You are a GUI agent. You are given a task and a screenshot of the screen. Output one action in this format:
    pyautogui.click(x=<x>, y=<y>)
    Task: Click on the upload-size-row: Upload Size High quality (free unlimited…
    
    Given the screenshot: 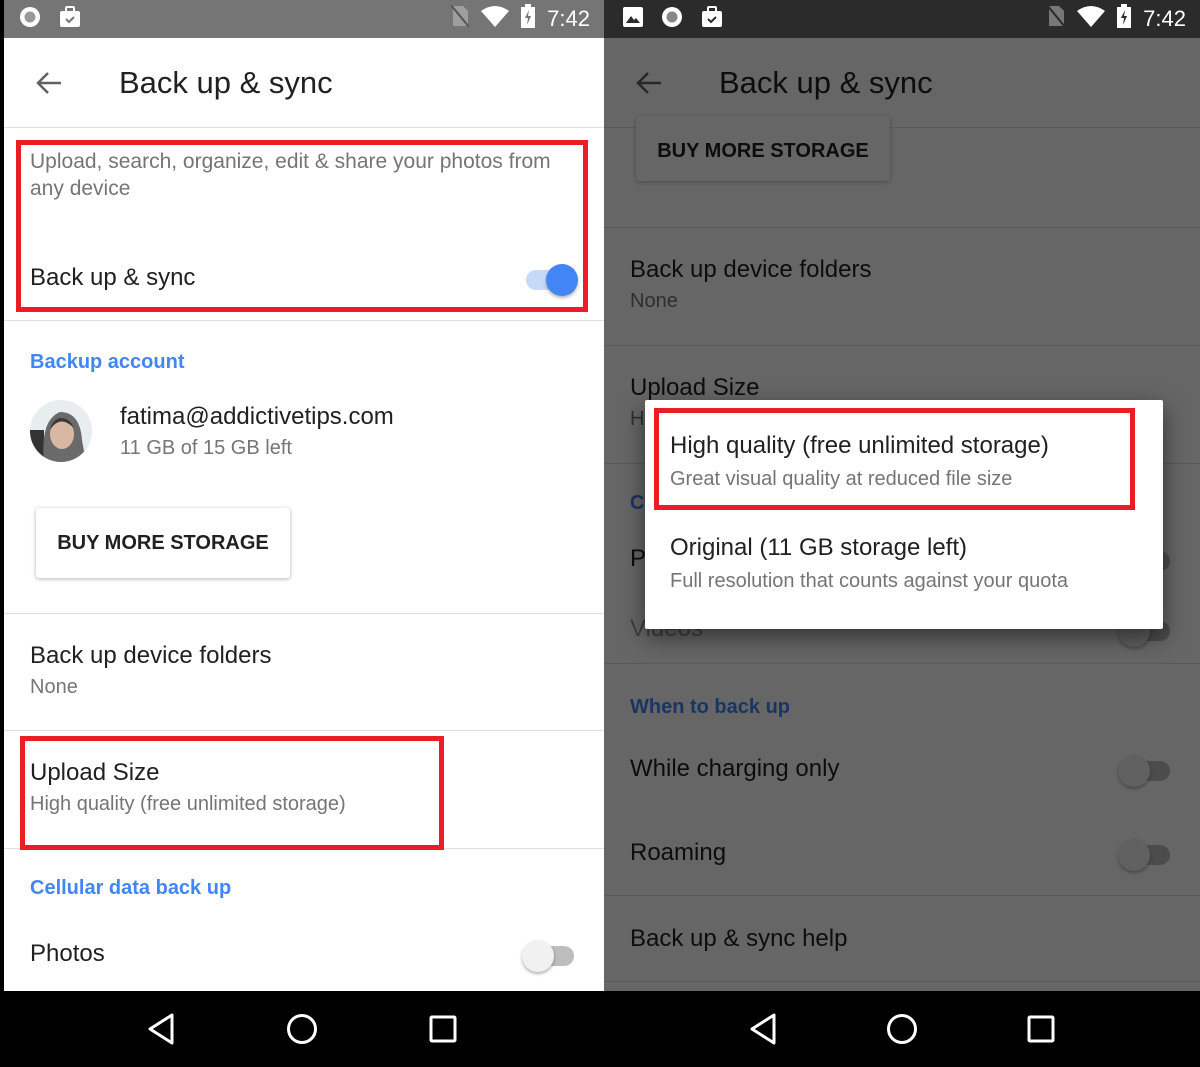 What is the action you would take?
    pyautogui.click(x=304, y=790)
    